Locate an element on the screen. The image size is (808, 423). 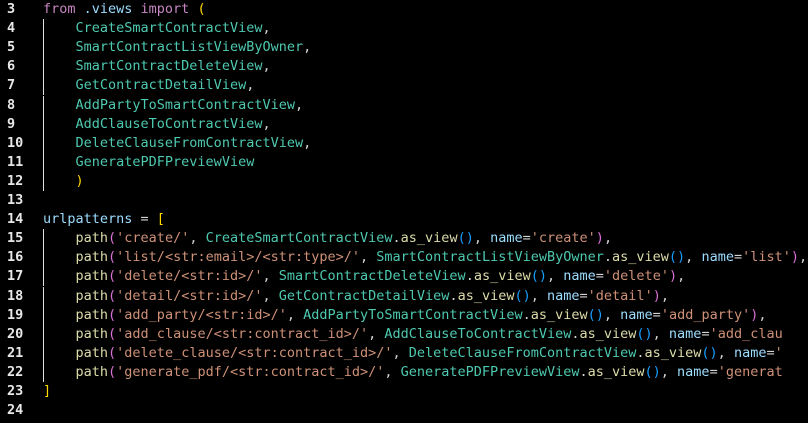
line-number: 3 is located at coordinates (11, 9).